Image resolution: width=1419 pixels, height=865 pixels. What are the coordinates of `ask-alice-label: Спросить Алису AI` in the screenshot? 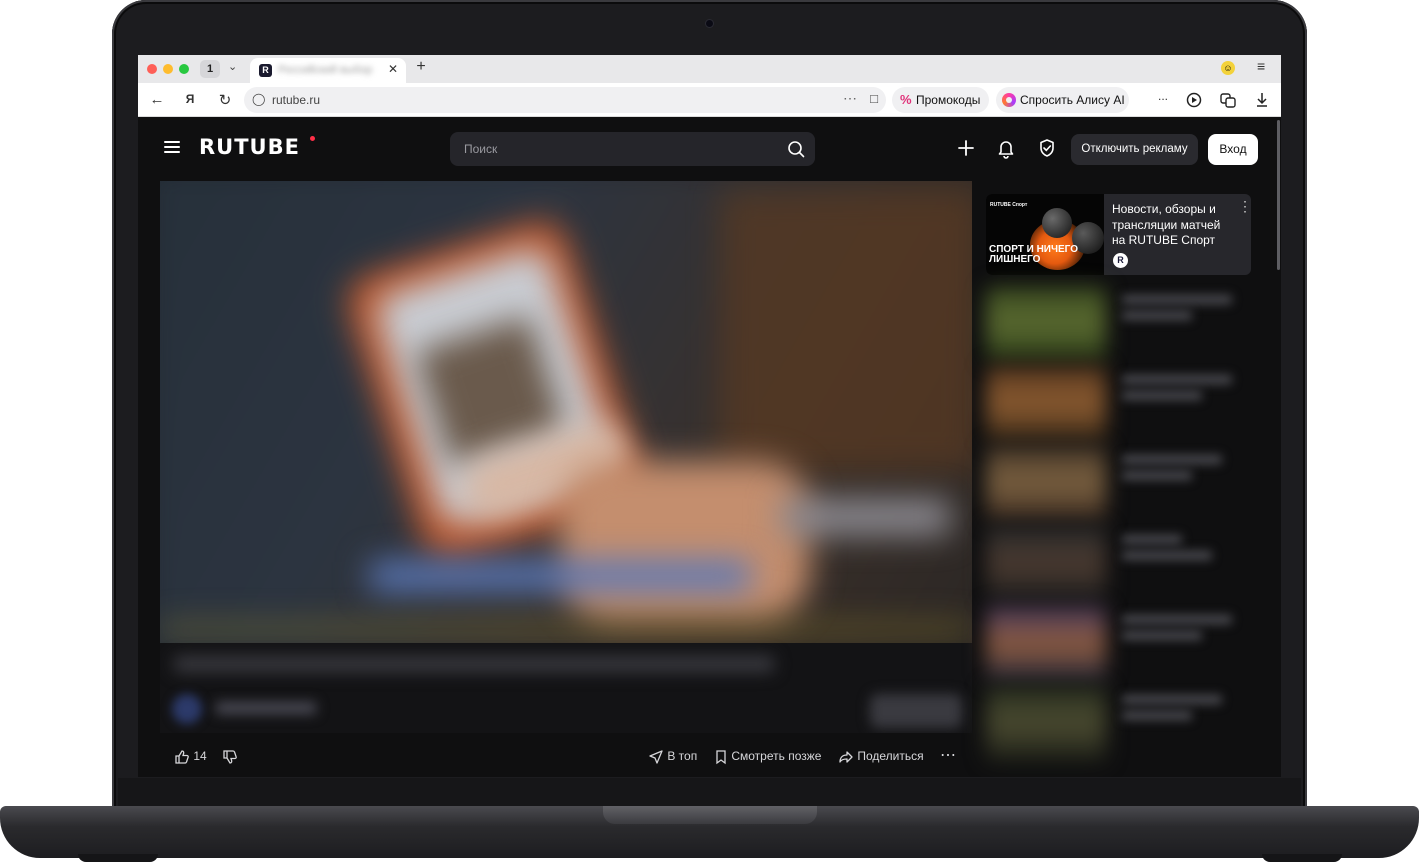 It's located at (1072, 100).